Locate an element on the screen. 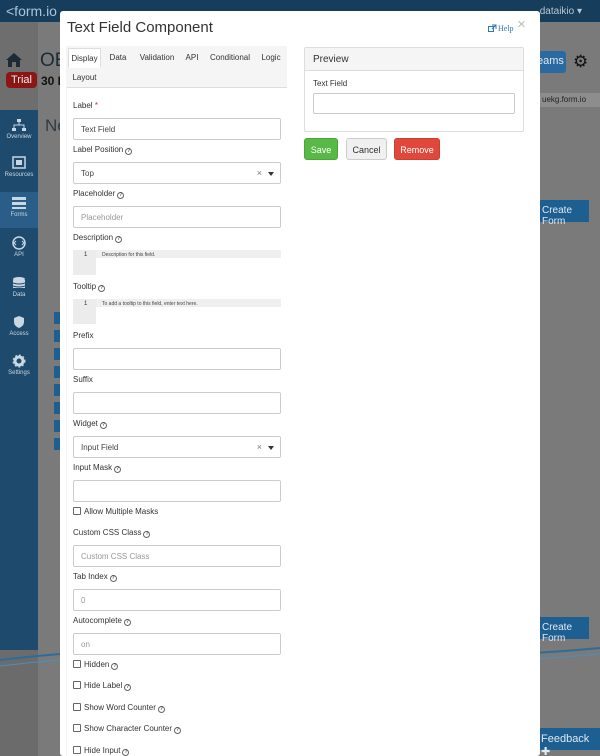  gear-icon: ⚙ is located at coordinates (580, 62).